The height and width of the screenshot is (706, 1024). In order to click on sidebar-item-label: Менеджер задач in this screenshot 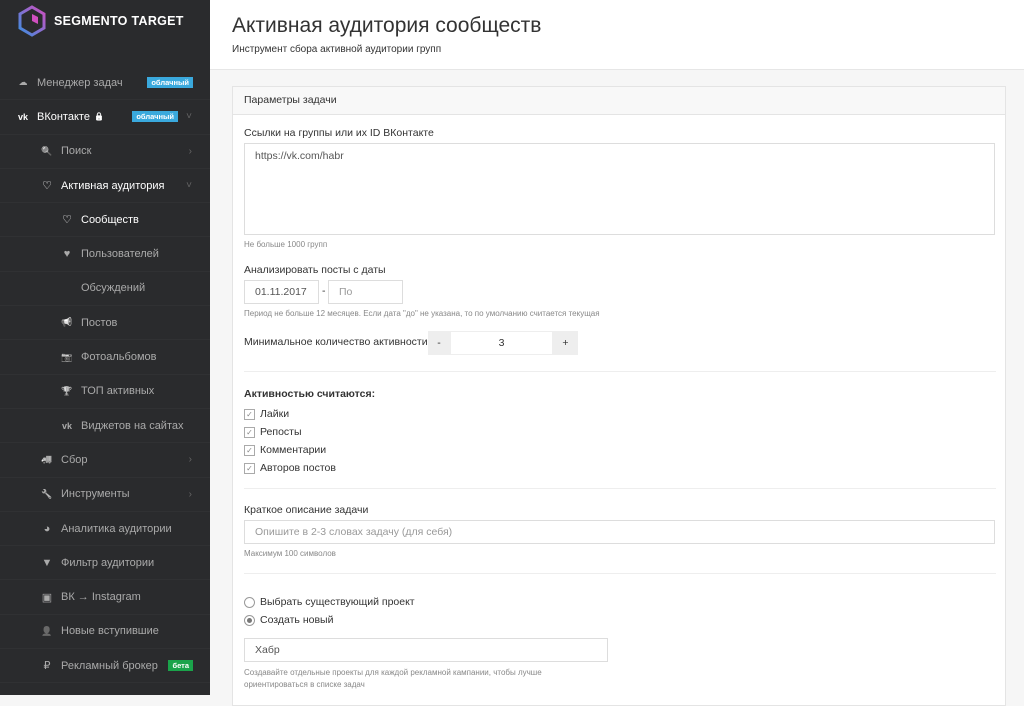, I will do `click(80, 82)`.